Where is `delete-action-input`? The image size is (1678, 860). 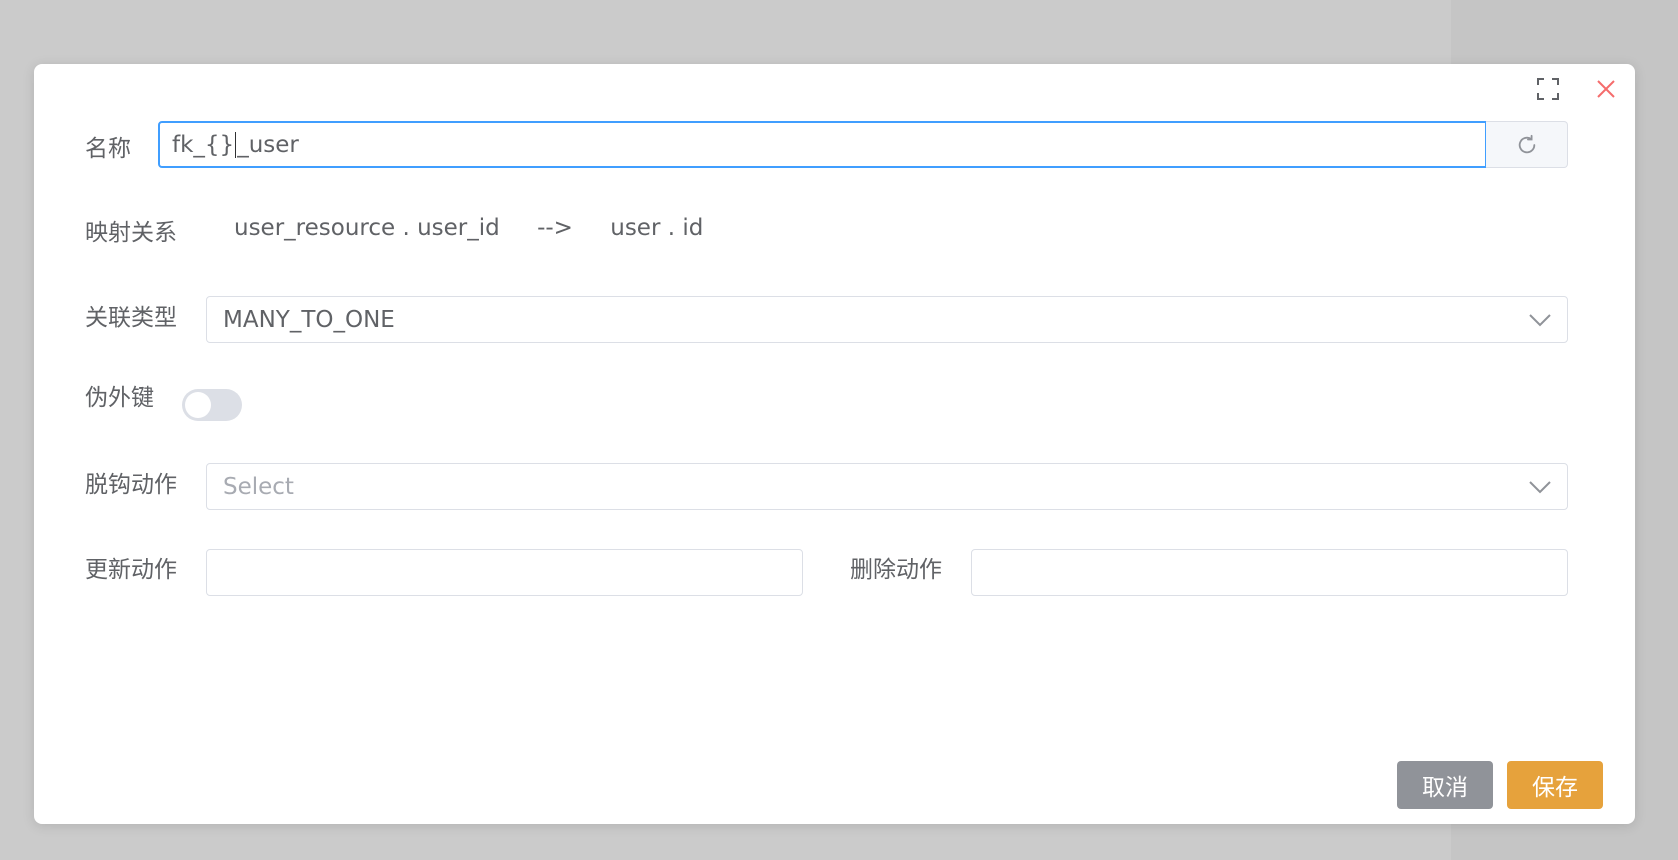 delete-action-input is located at coordinates (1269, 572).